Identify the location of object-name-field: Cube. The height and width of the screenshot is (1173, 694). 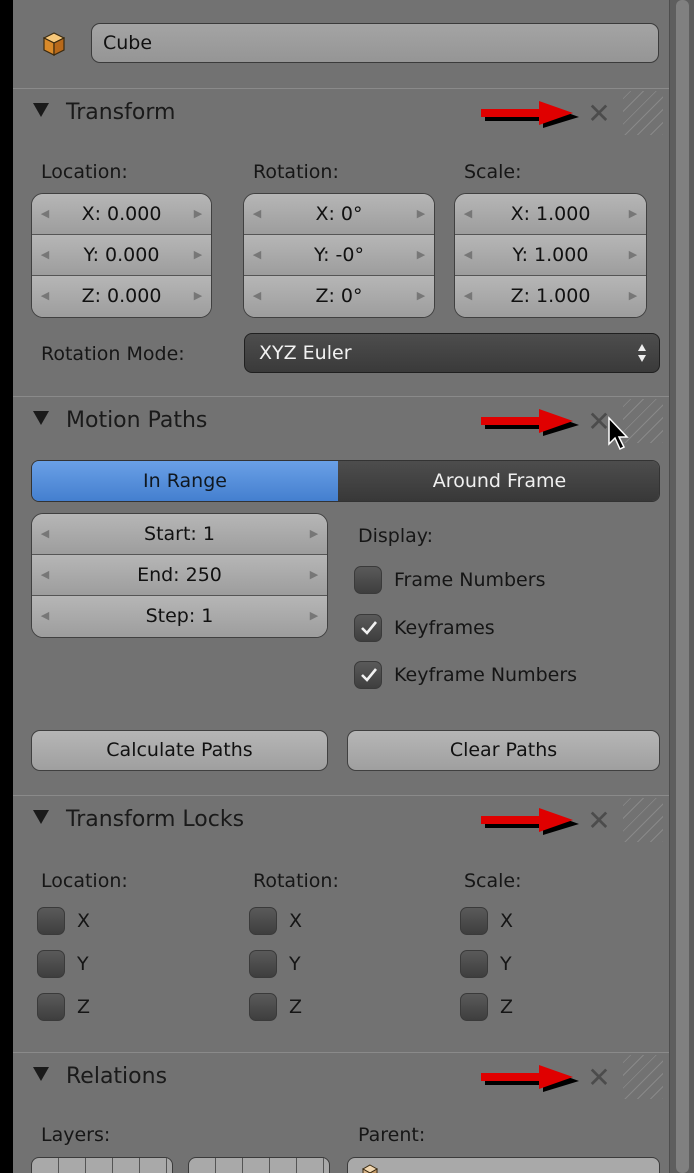
(375, 43).